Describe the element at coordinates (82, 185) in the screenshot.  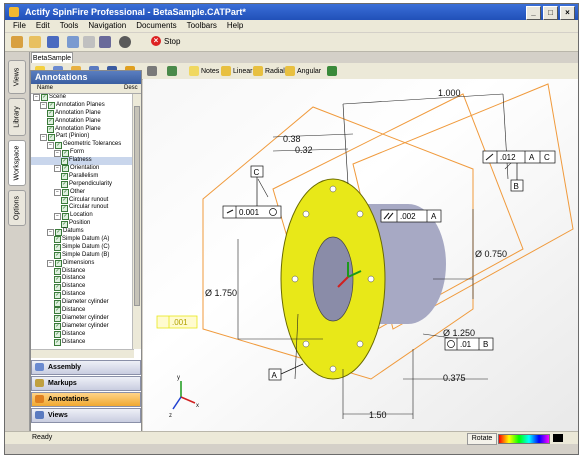
I see `tree-item: ✓ Perpendicularity` at that location.